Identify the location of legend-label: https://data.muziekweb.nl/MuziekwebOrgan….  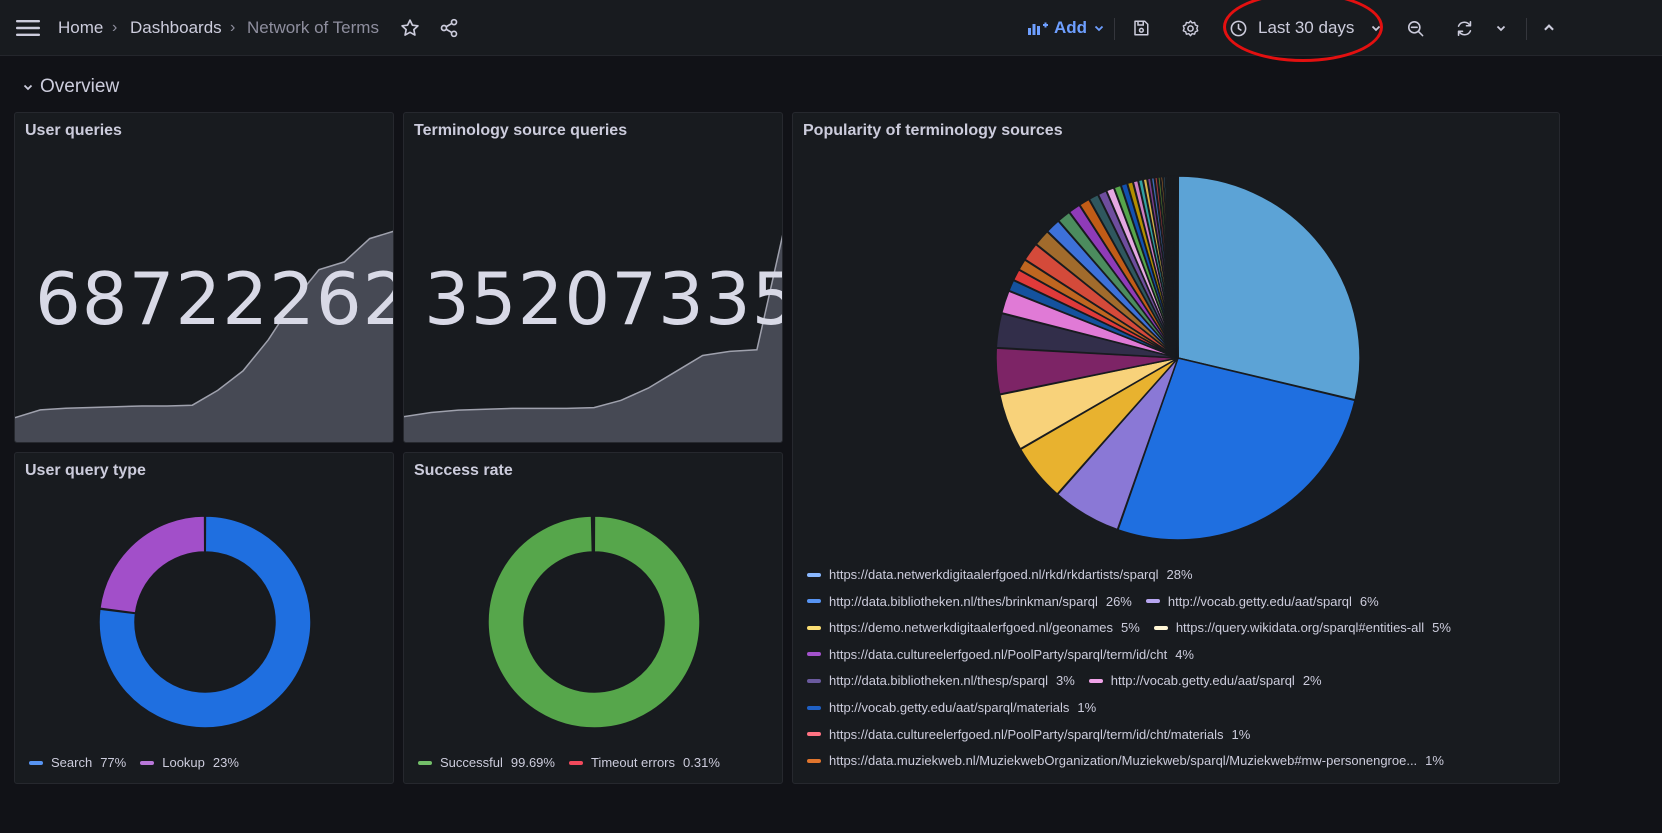
(1123, 760).